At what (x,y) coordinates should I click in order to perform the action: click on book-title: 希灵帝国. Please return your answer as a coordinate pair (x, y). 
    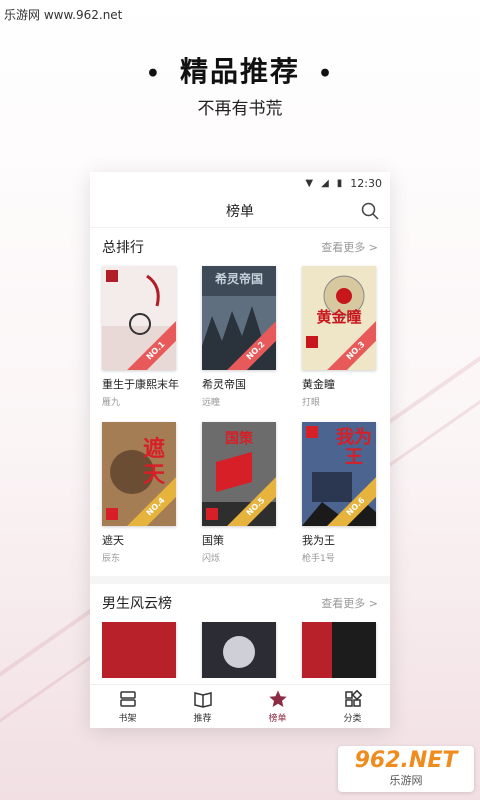
    Looking at the image, I should click on (224, 384).